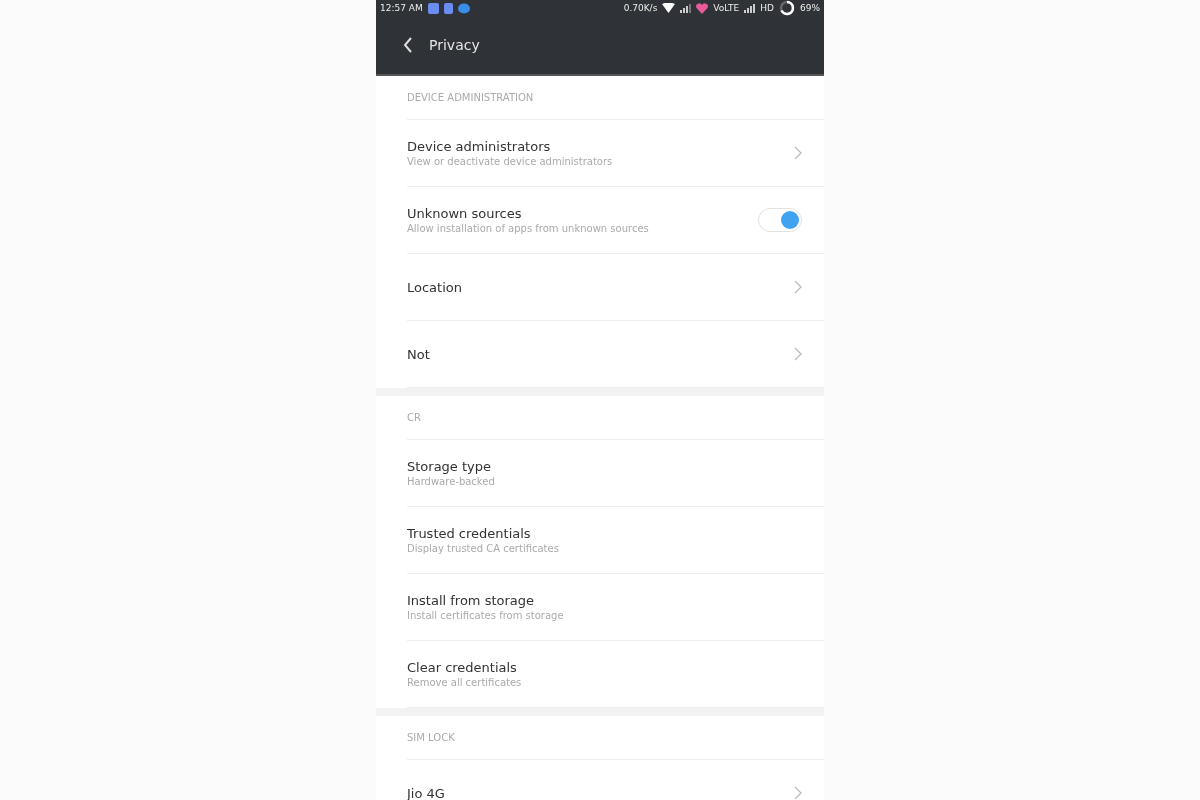 Image resolution: width=1200 pixels, height=800 pixels. I want to click on heart-icon, so click(702, 8).